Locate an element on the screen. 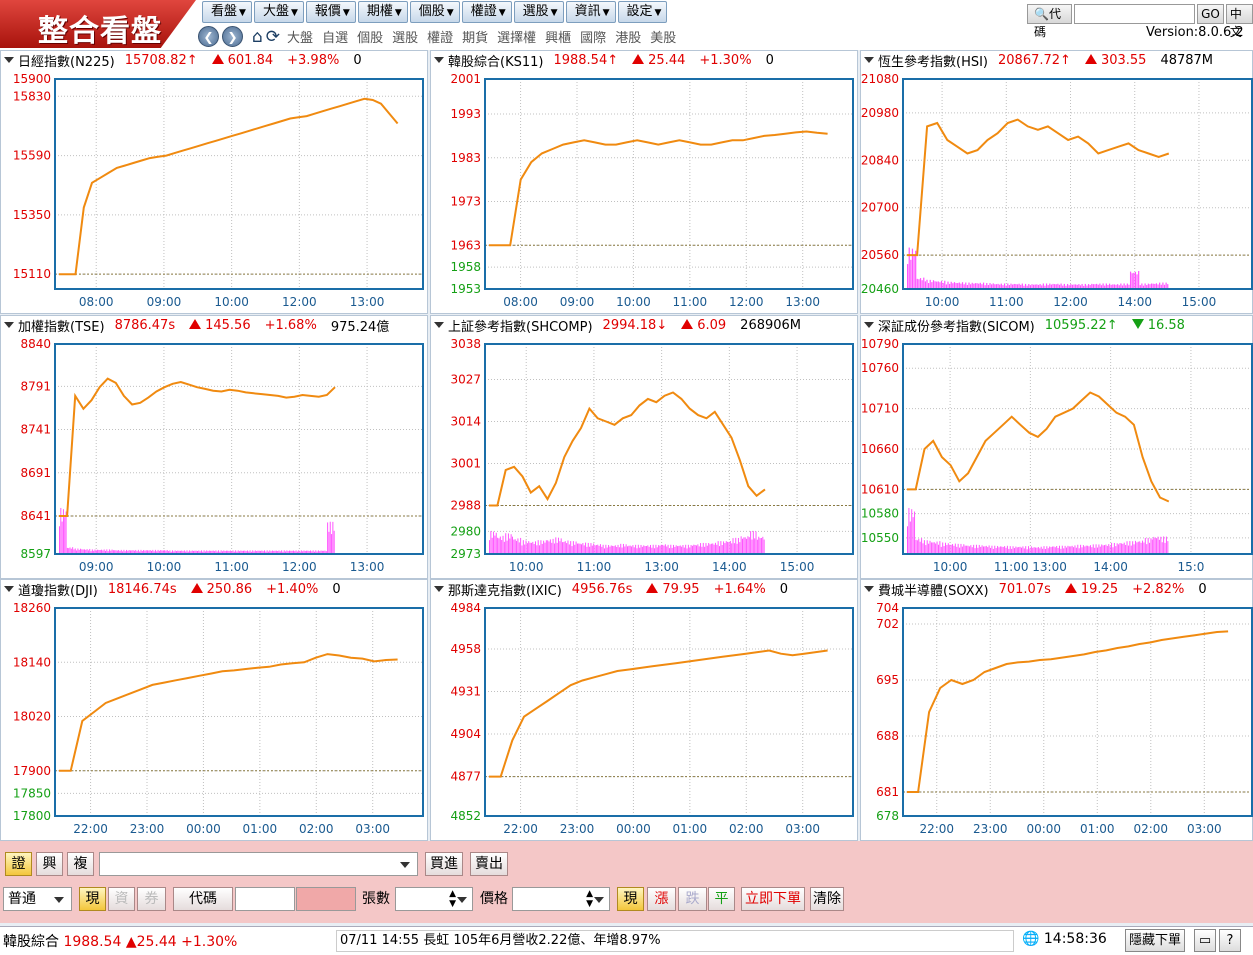 The height and width of the screenshot is (955, 1253). nav-link-international: 國際 is located at coordinates (593, 36).